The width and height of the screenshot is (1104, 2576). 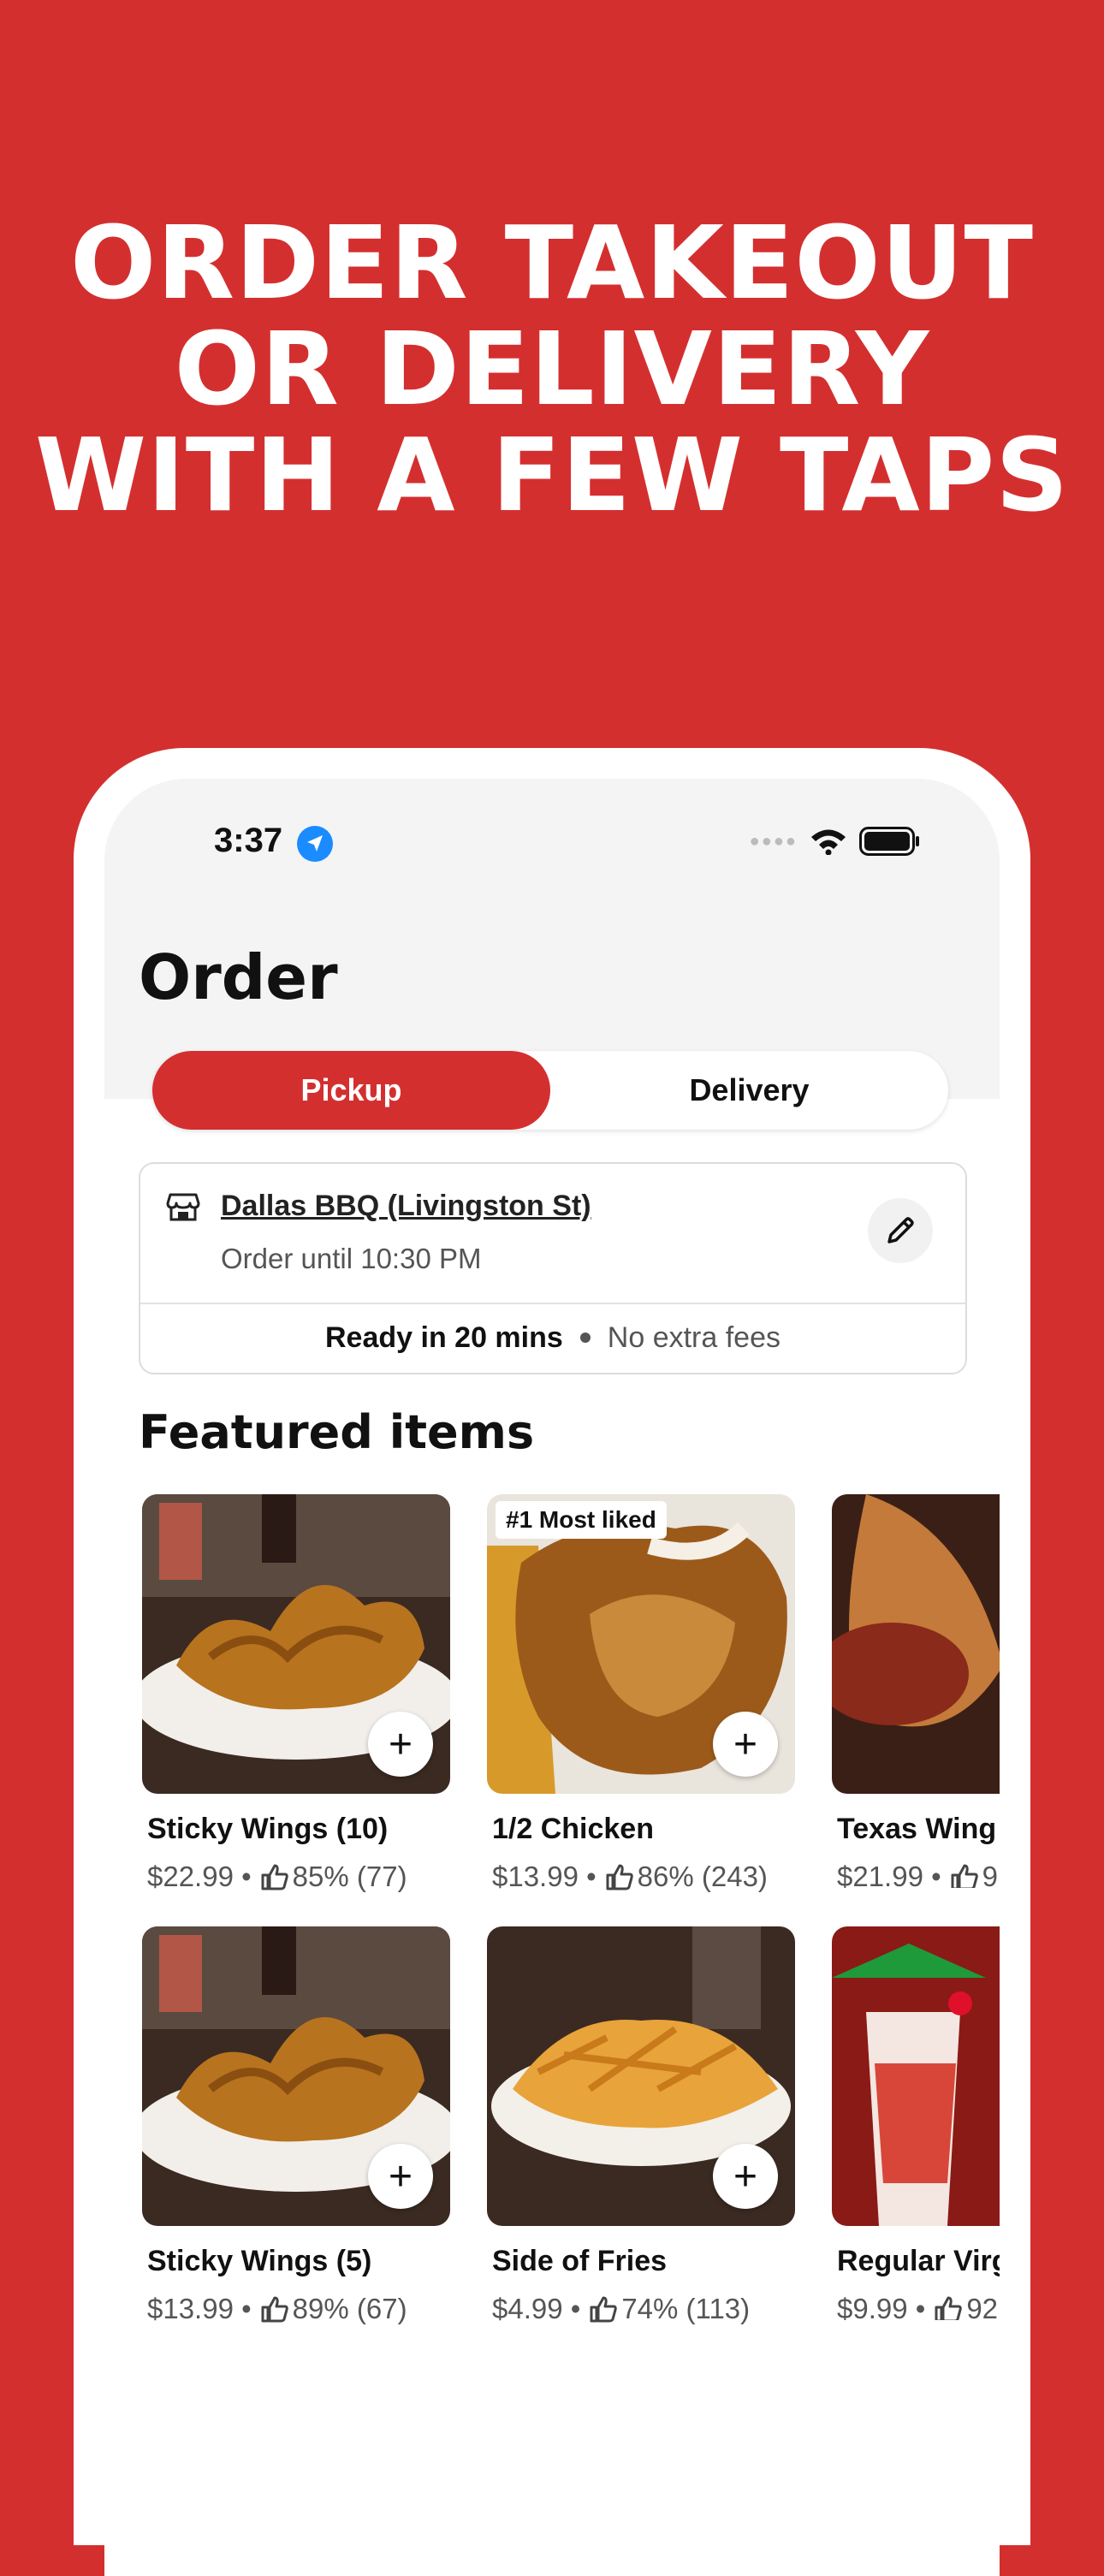 What do you see at coordinates (351, 1258) in the screenshot?
I see `store-hours: Order until 10:30 PM` at bounding box center [351, 1258].